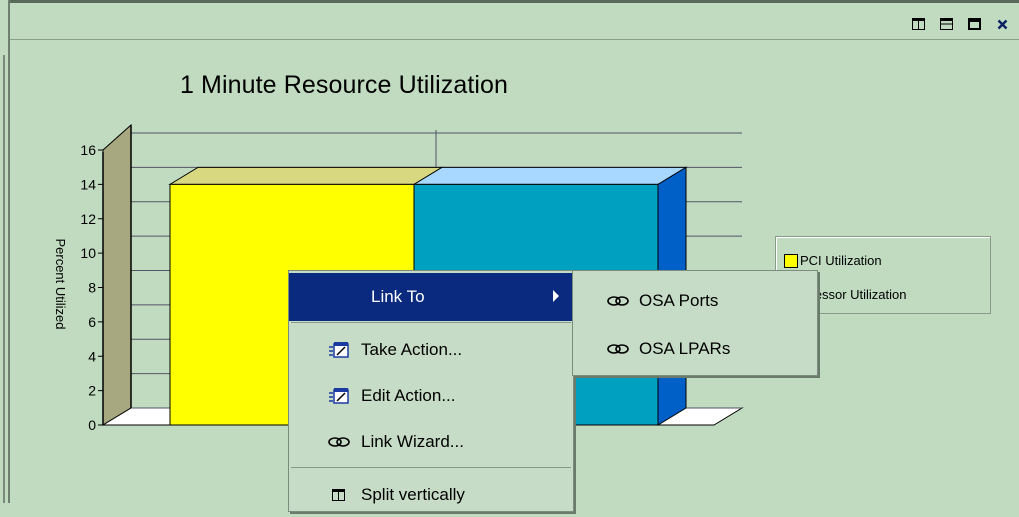 The width and height of the screenshot is (1019, 517). What do you see at coordinates (679, 300) in the screenshot?
I see `submenu-item-osa-ports-label: OSA Ports` at bounding box center [679, 300].